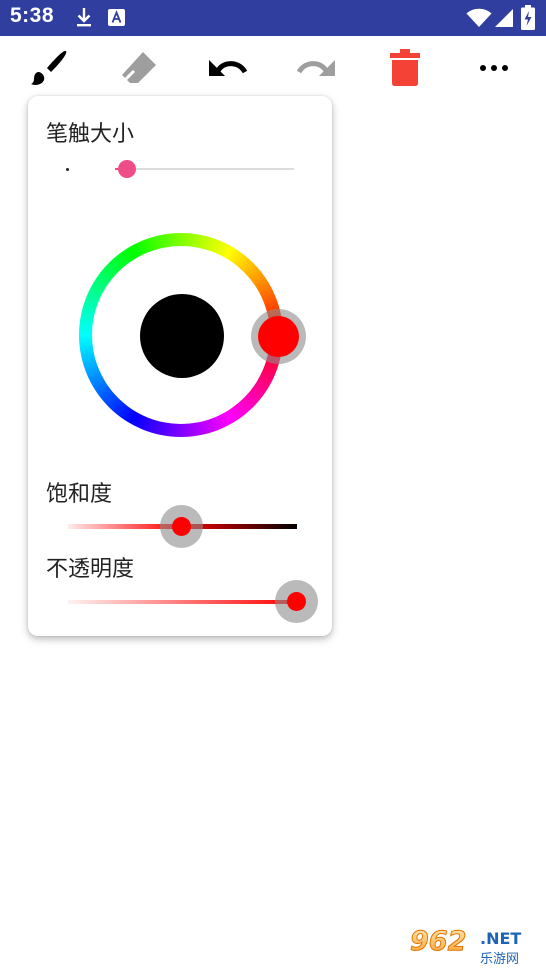 This screenshot has width=546, height=972. Describe the element at coordinates (90, 134) in the screenshot. I see `brush-size-label: 笔触大小` at that location.